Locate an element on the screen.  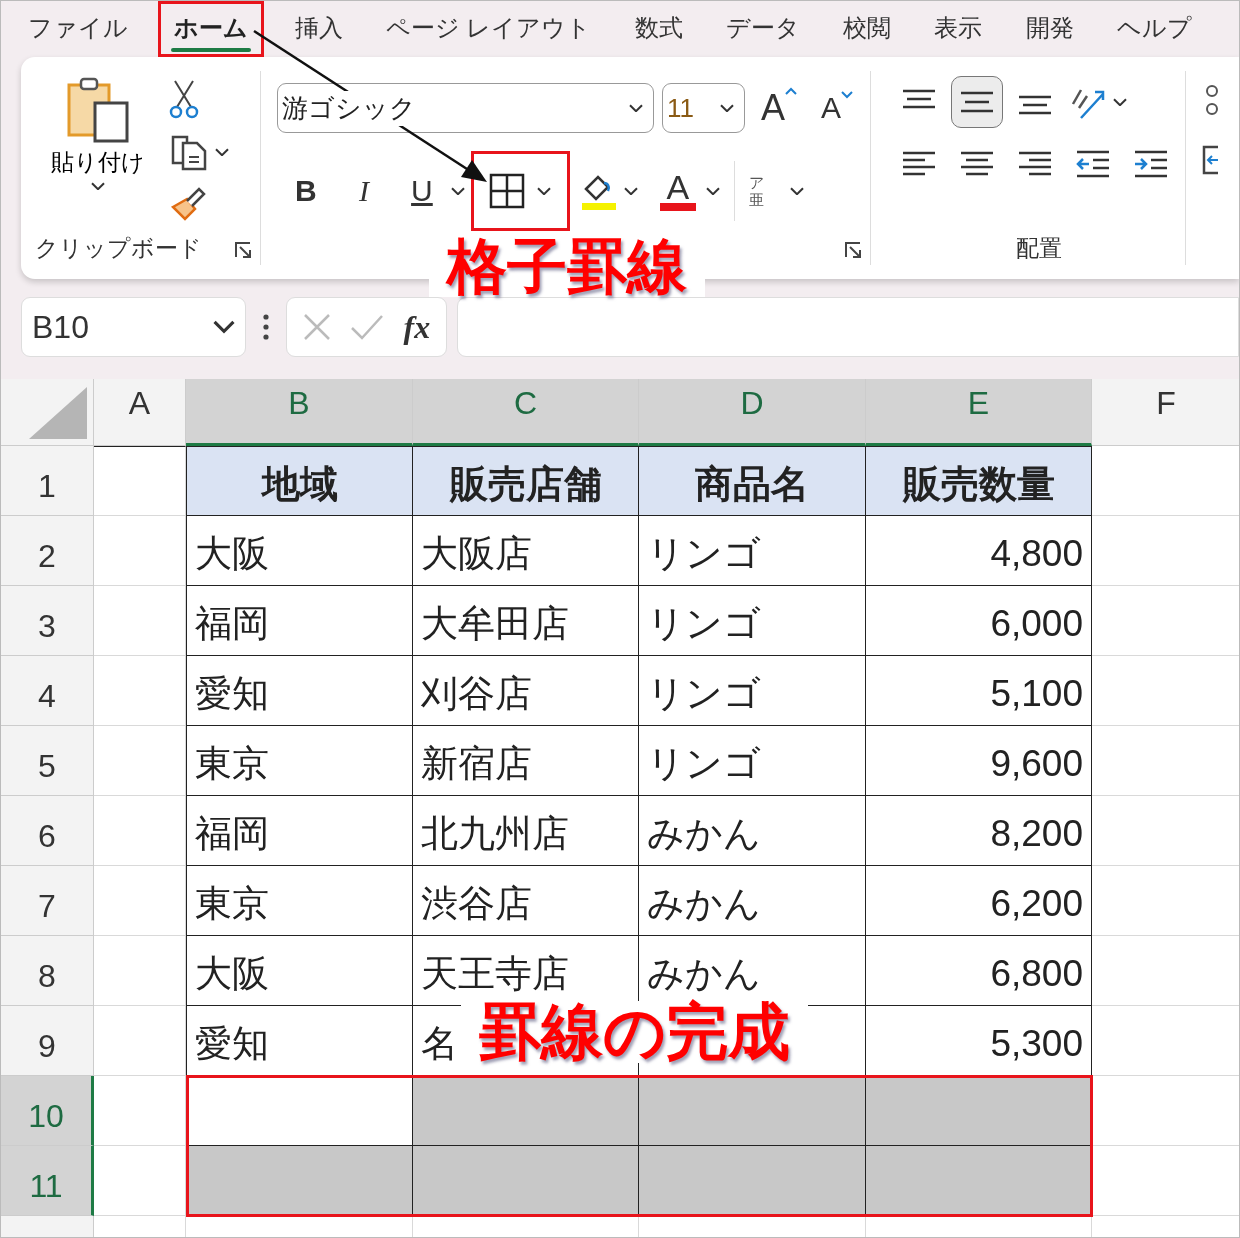
menu-tab: ヘルプ is located at coordinates (1154, 29).